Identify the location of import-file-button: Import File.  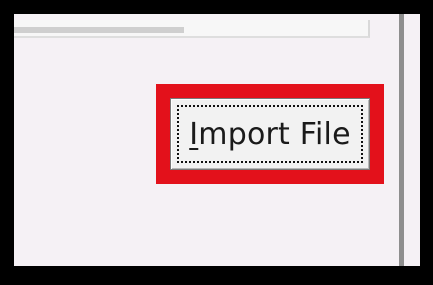
(270, 134).